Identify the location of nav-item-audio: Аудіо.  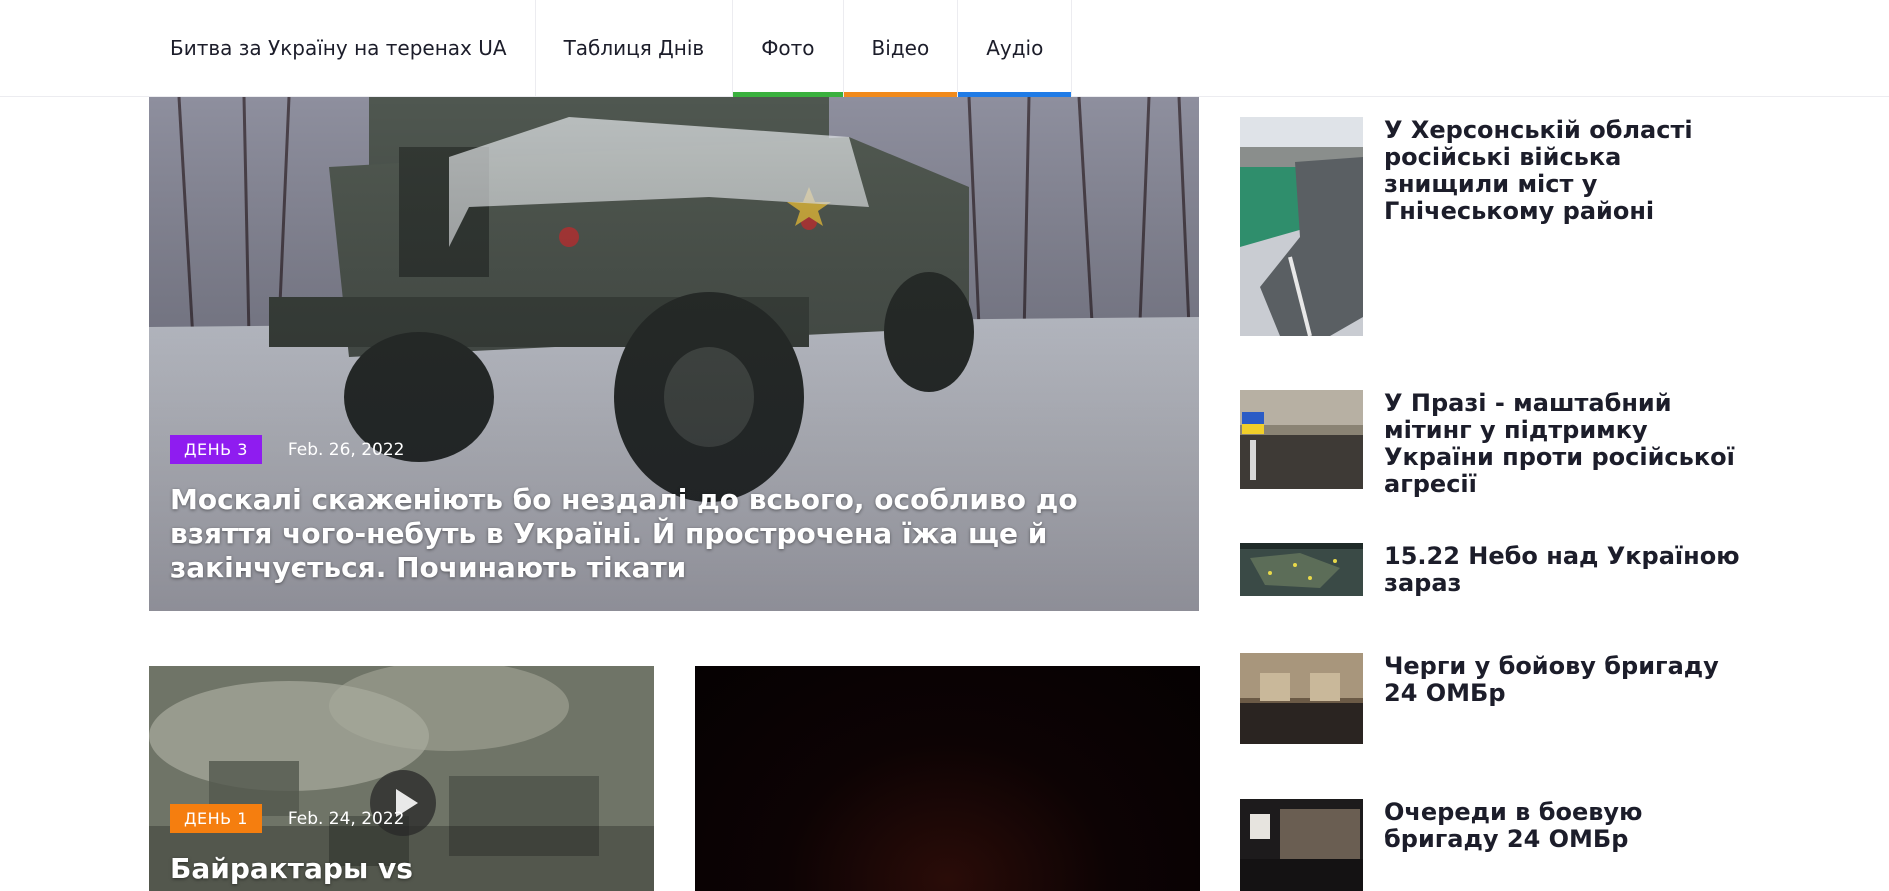
(1015, 48).